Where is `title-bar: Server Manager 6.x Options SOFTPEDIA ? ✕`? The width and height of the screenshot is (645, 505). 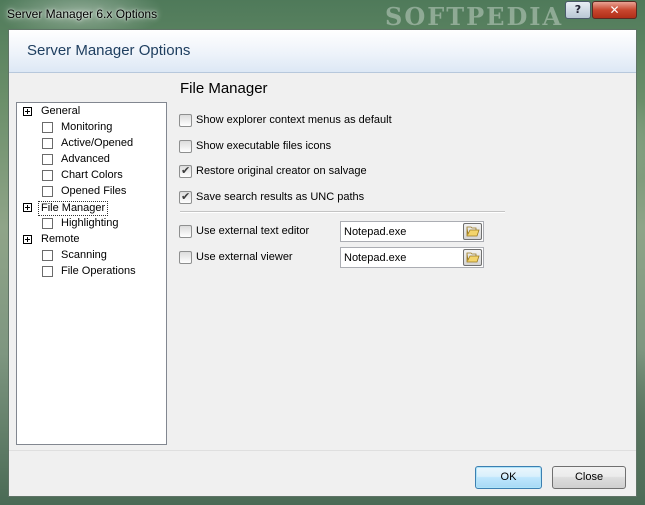
title-bar: Server Manager 6.x Options SOFTPEDIA ? ✕ is located at coordinates (322, 15).